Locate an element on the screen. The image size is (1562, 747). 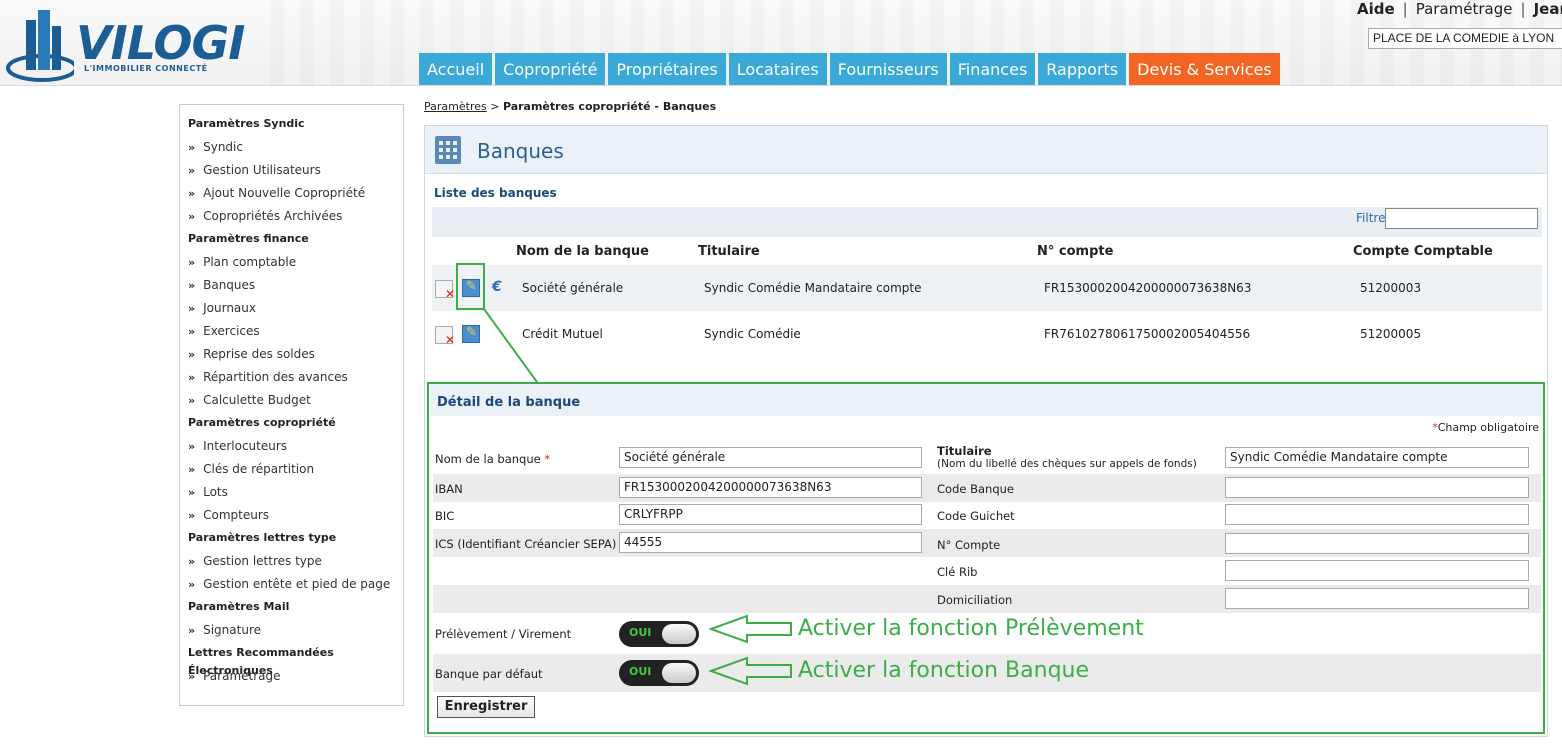
nav-tab-finances: Finances is located at coordinates (992, 69).